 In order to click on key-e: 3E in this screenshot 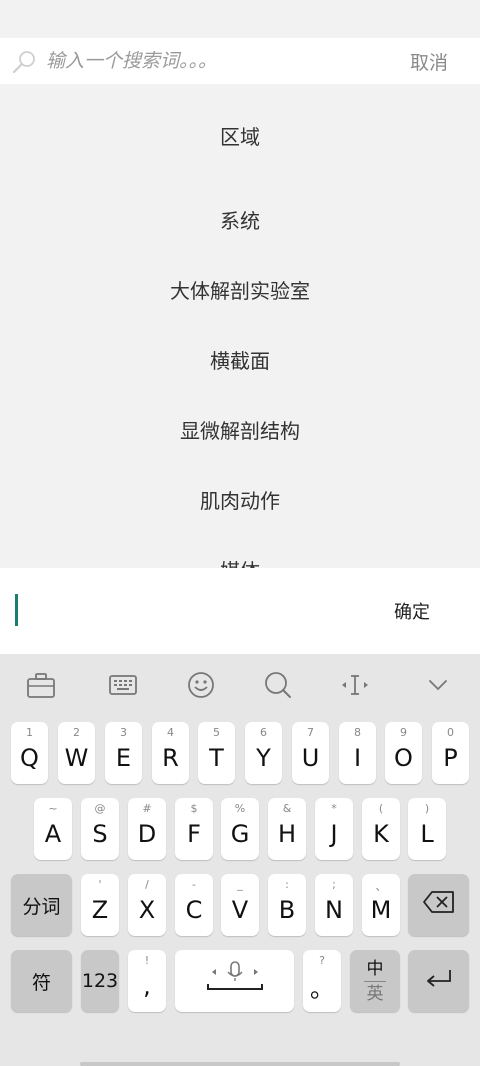, I will do `click(123, 753)`.